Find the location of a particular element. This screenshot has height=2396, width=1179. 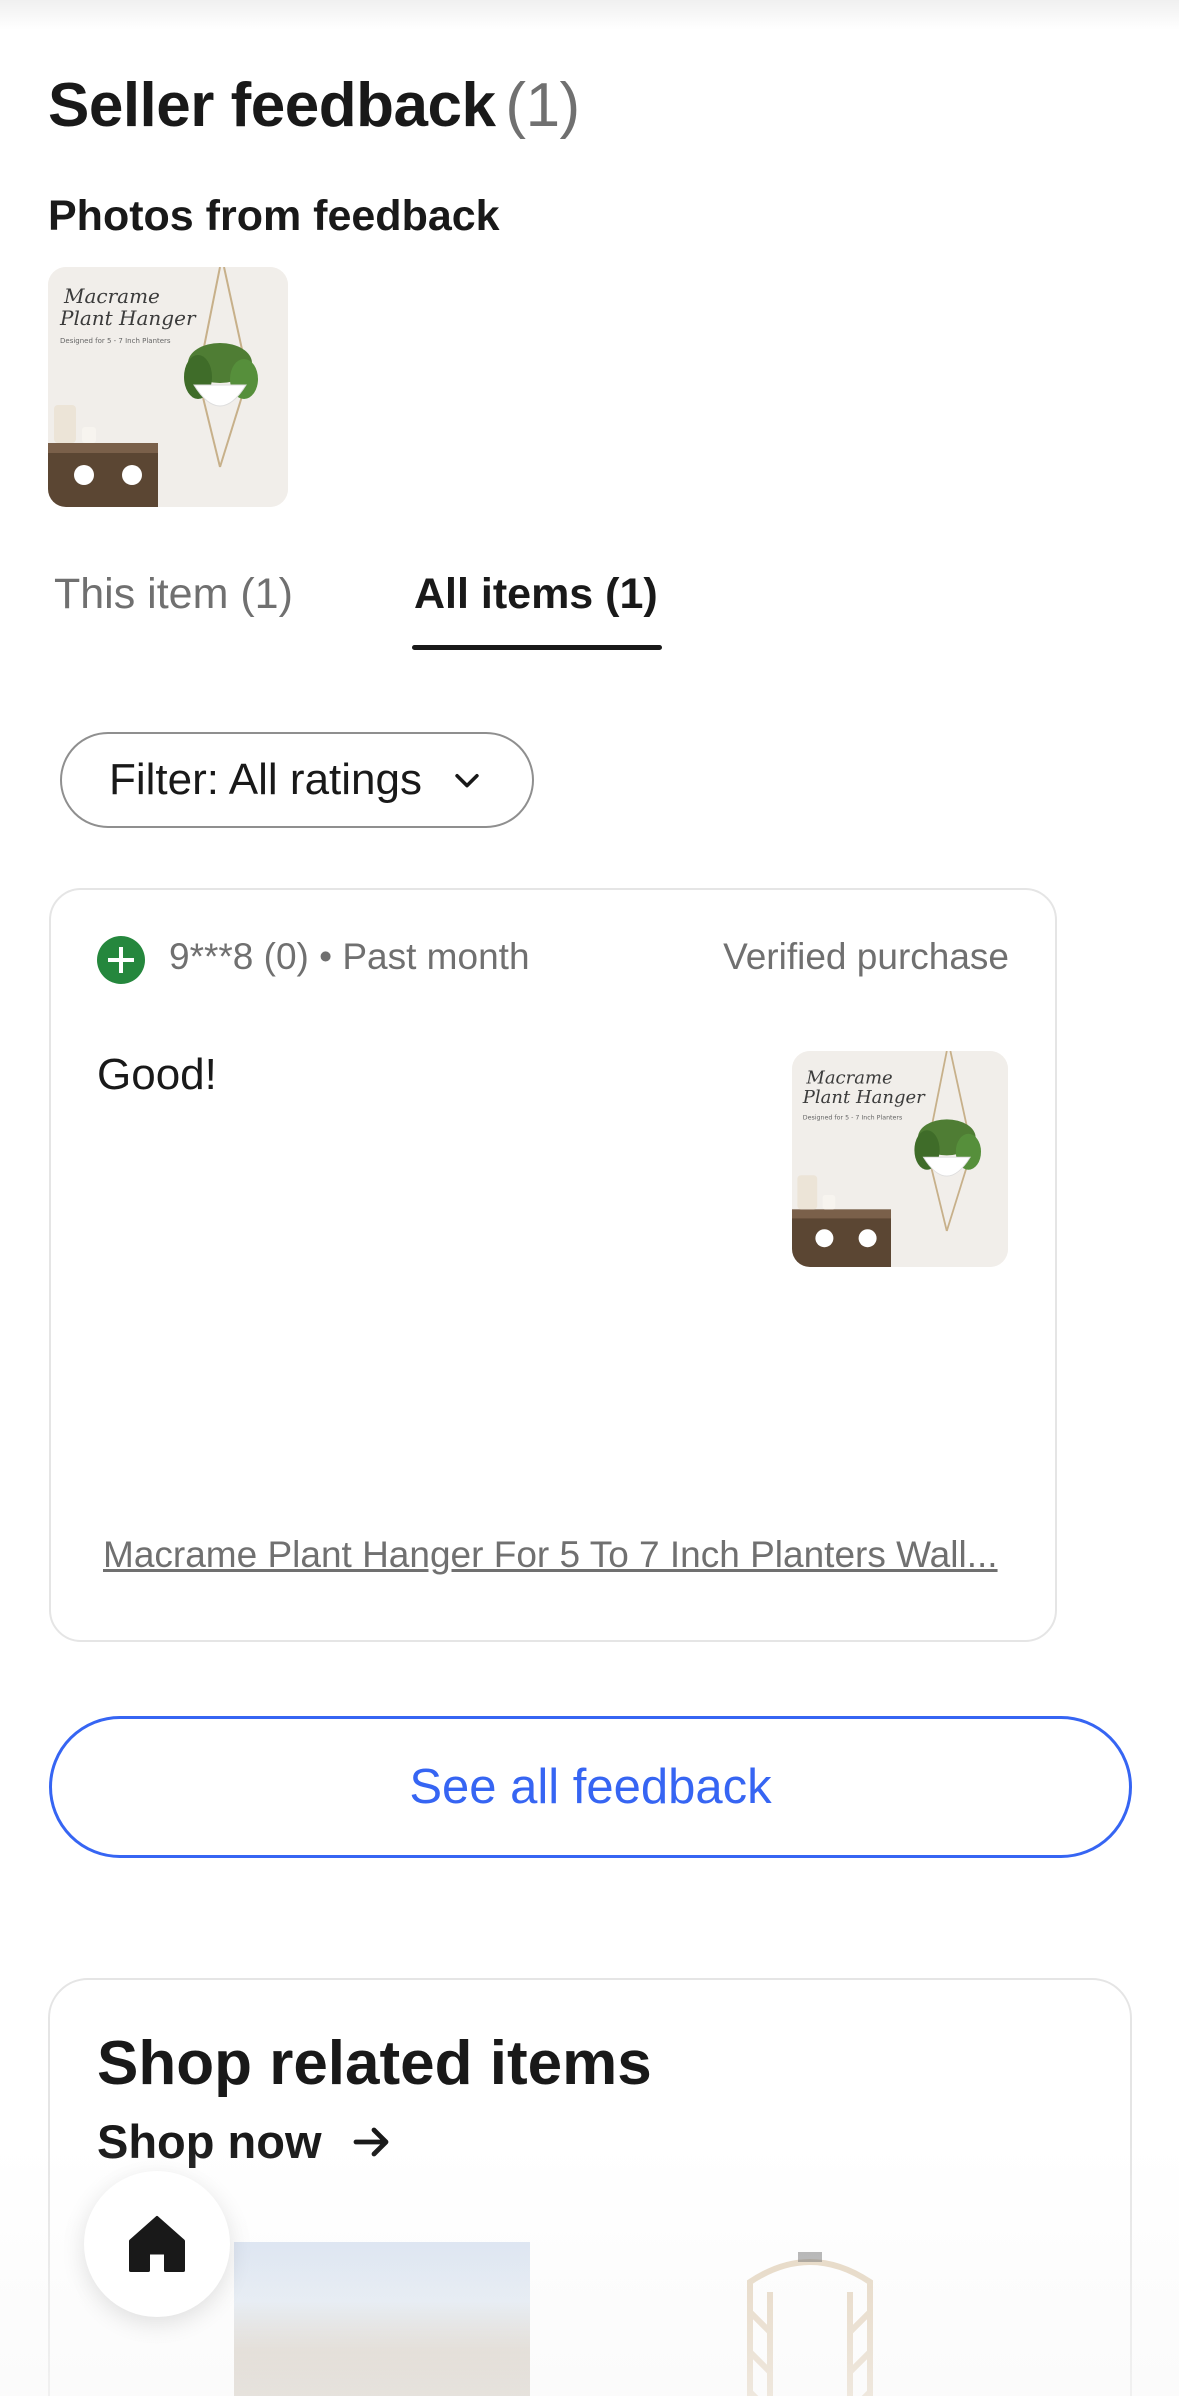

see-all-feedback-label: See all feedback is located at coordinates (590, 1787).